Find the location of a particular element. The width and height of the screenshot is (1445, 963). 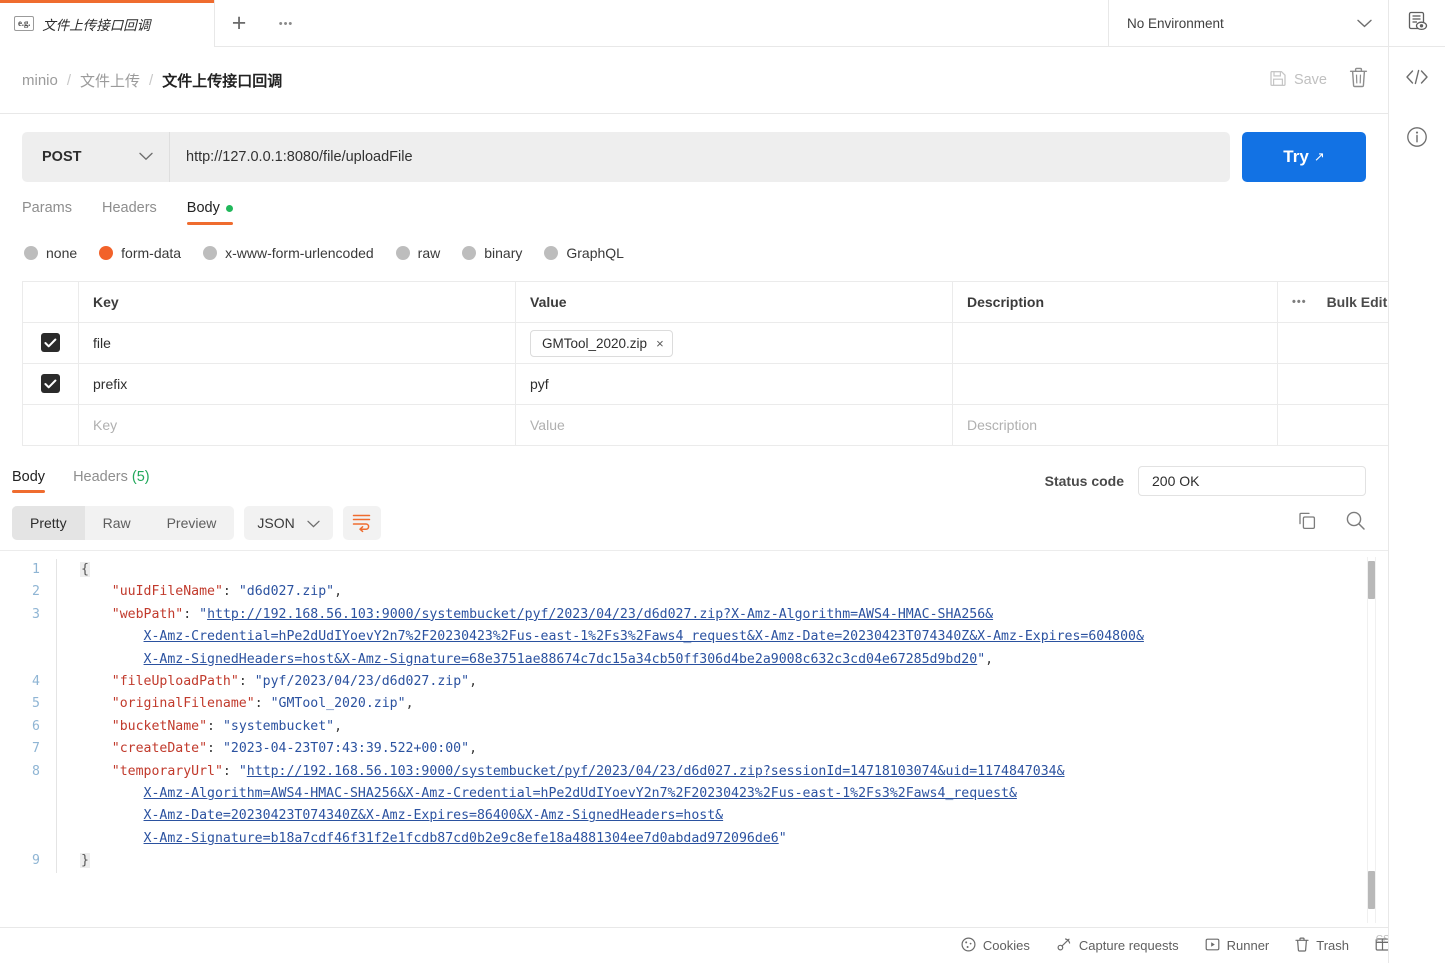

breadcrumb-item-folder: 文件上传 is located at coordinates (110, 80).